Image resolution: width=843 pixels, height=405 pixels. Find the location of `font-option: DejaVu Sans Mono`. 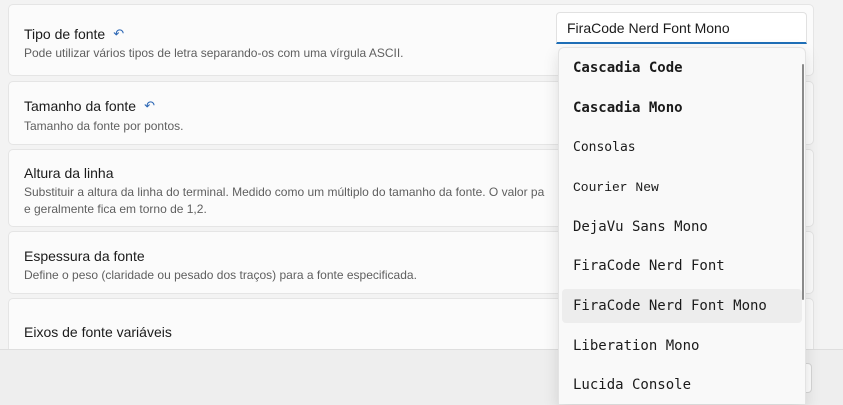

font-option: DejaVu Sans Mono is located at coordinates (682, 227).